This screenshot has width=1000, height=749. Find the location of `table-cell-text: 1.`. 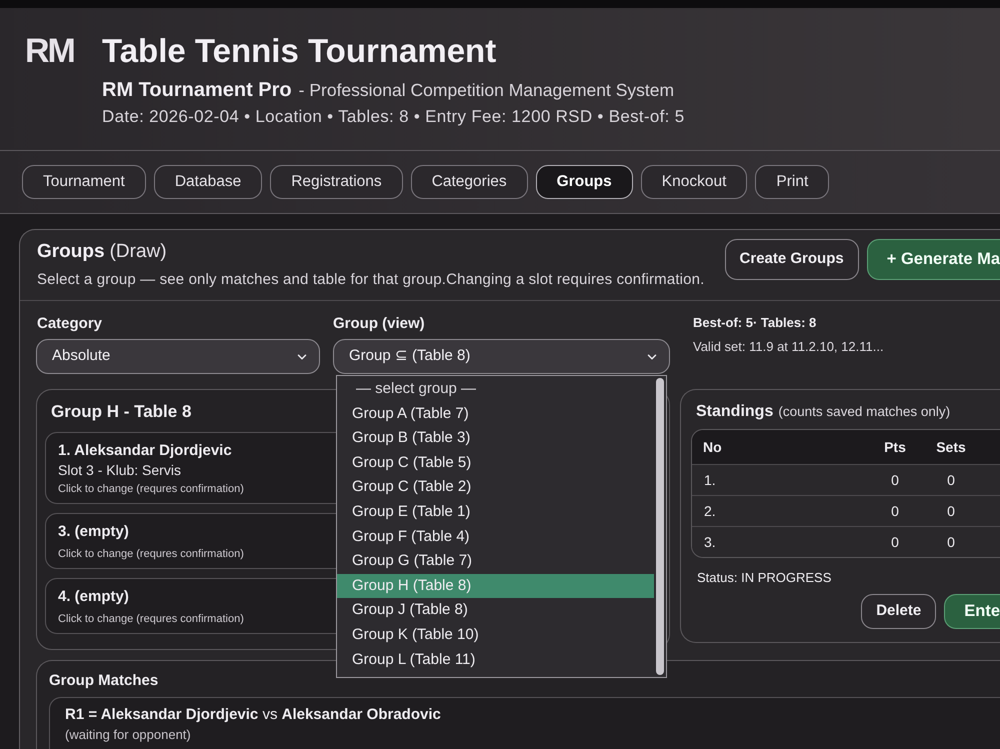

table-cell-text: 1. is located at coordinates (710, 480).